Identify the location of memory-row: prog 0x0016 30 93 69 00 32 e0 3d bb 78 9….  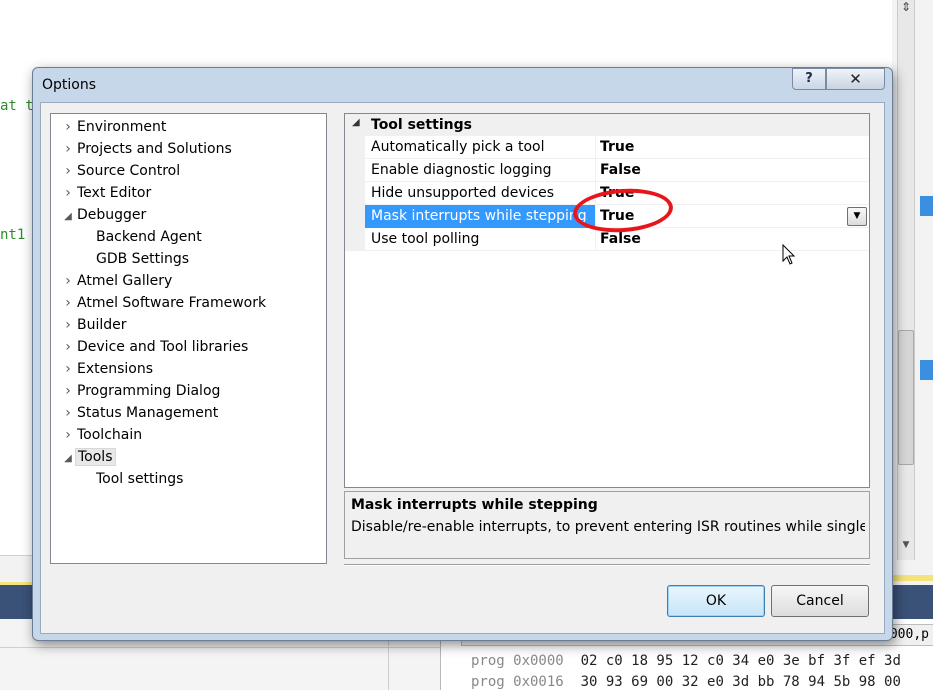
(686, 682).